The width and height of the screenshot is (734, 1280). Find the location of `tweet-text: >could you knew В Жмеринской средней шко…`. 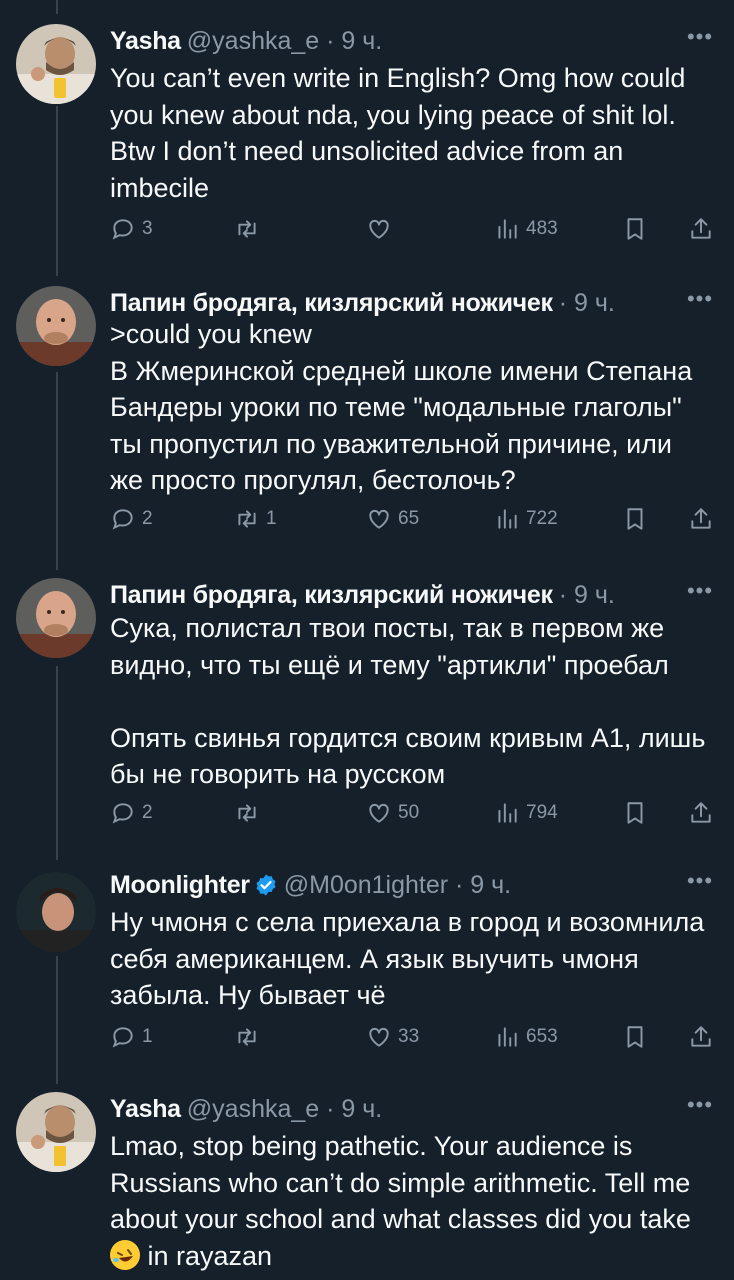

tweet-text: >could you knew В Жмеринской средней шко… is located at coordinates (401, 407).